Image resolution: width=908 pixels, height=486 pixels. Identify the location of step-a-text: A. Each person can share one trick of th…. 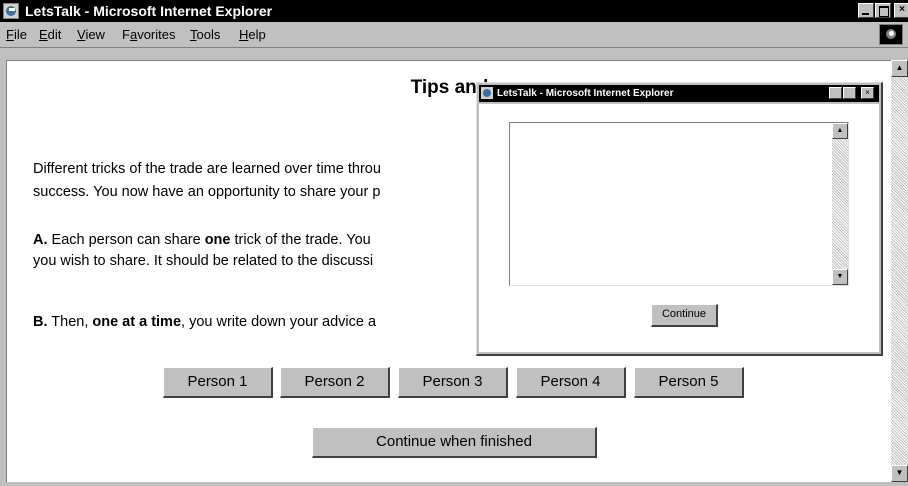
(202, 240).